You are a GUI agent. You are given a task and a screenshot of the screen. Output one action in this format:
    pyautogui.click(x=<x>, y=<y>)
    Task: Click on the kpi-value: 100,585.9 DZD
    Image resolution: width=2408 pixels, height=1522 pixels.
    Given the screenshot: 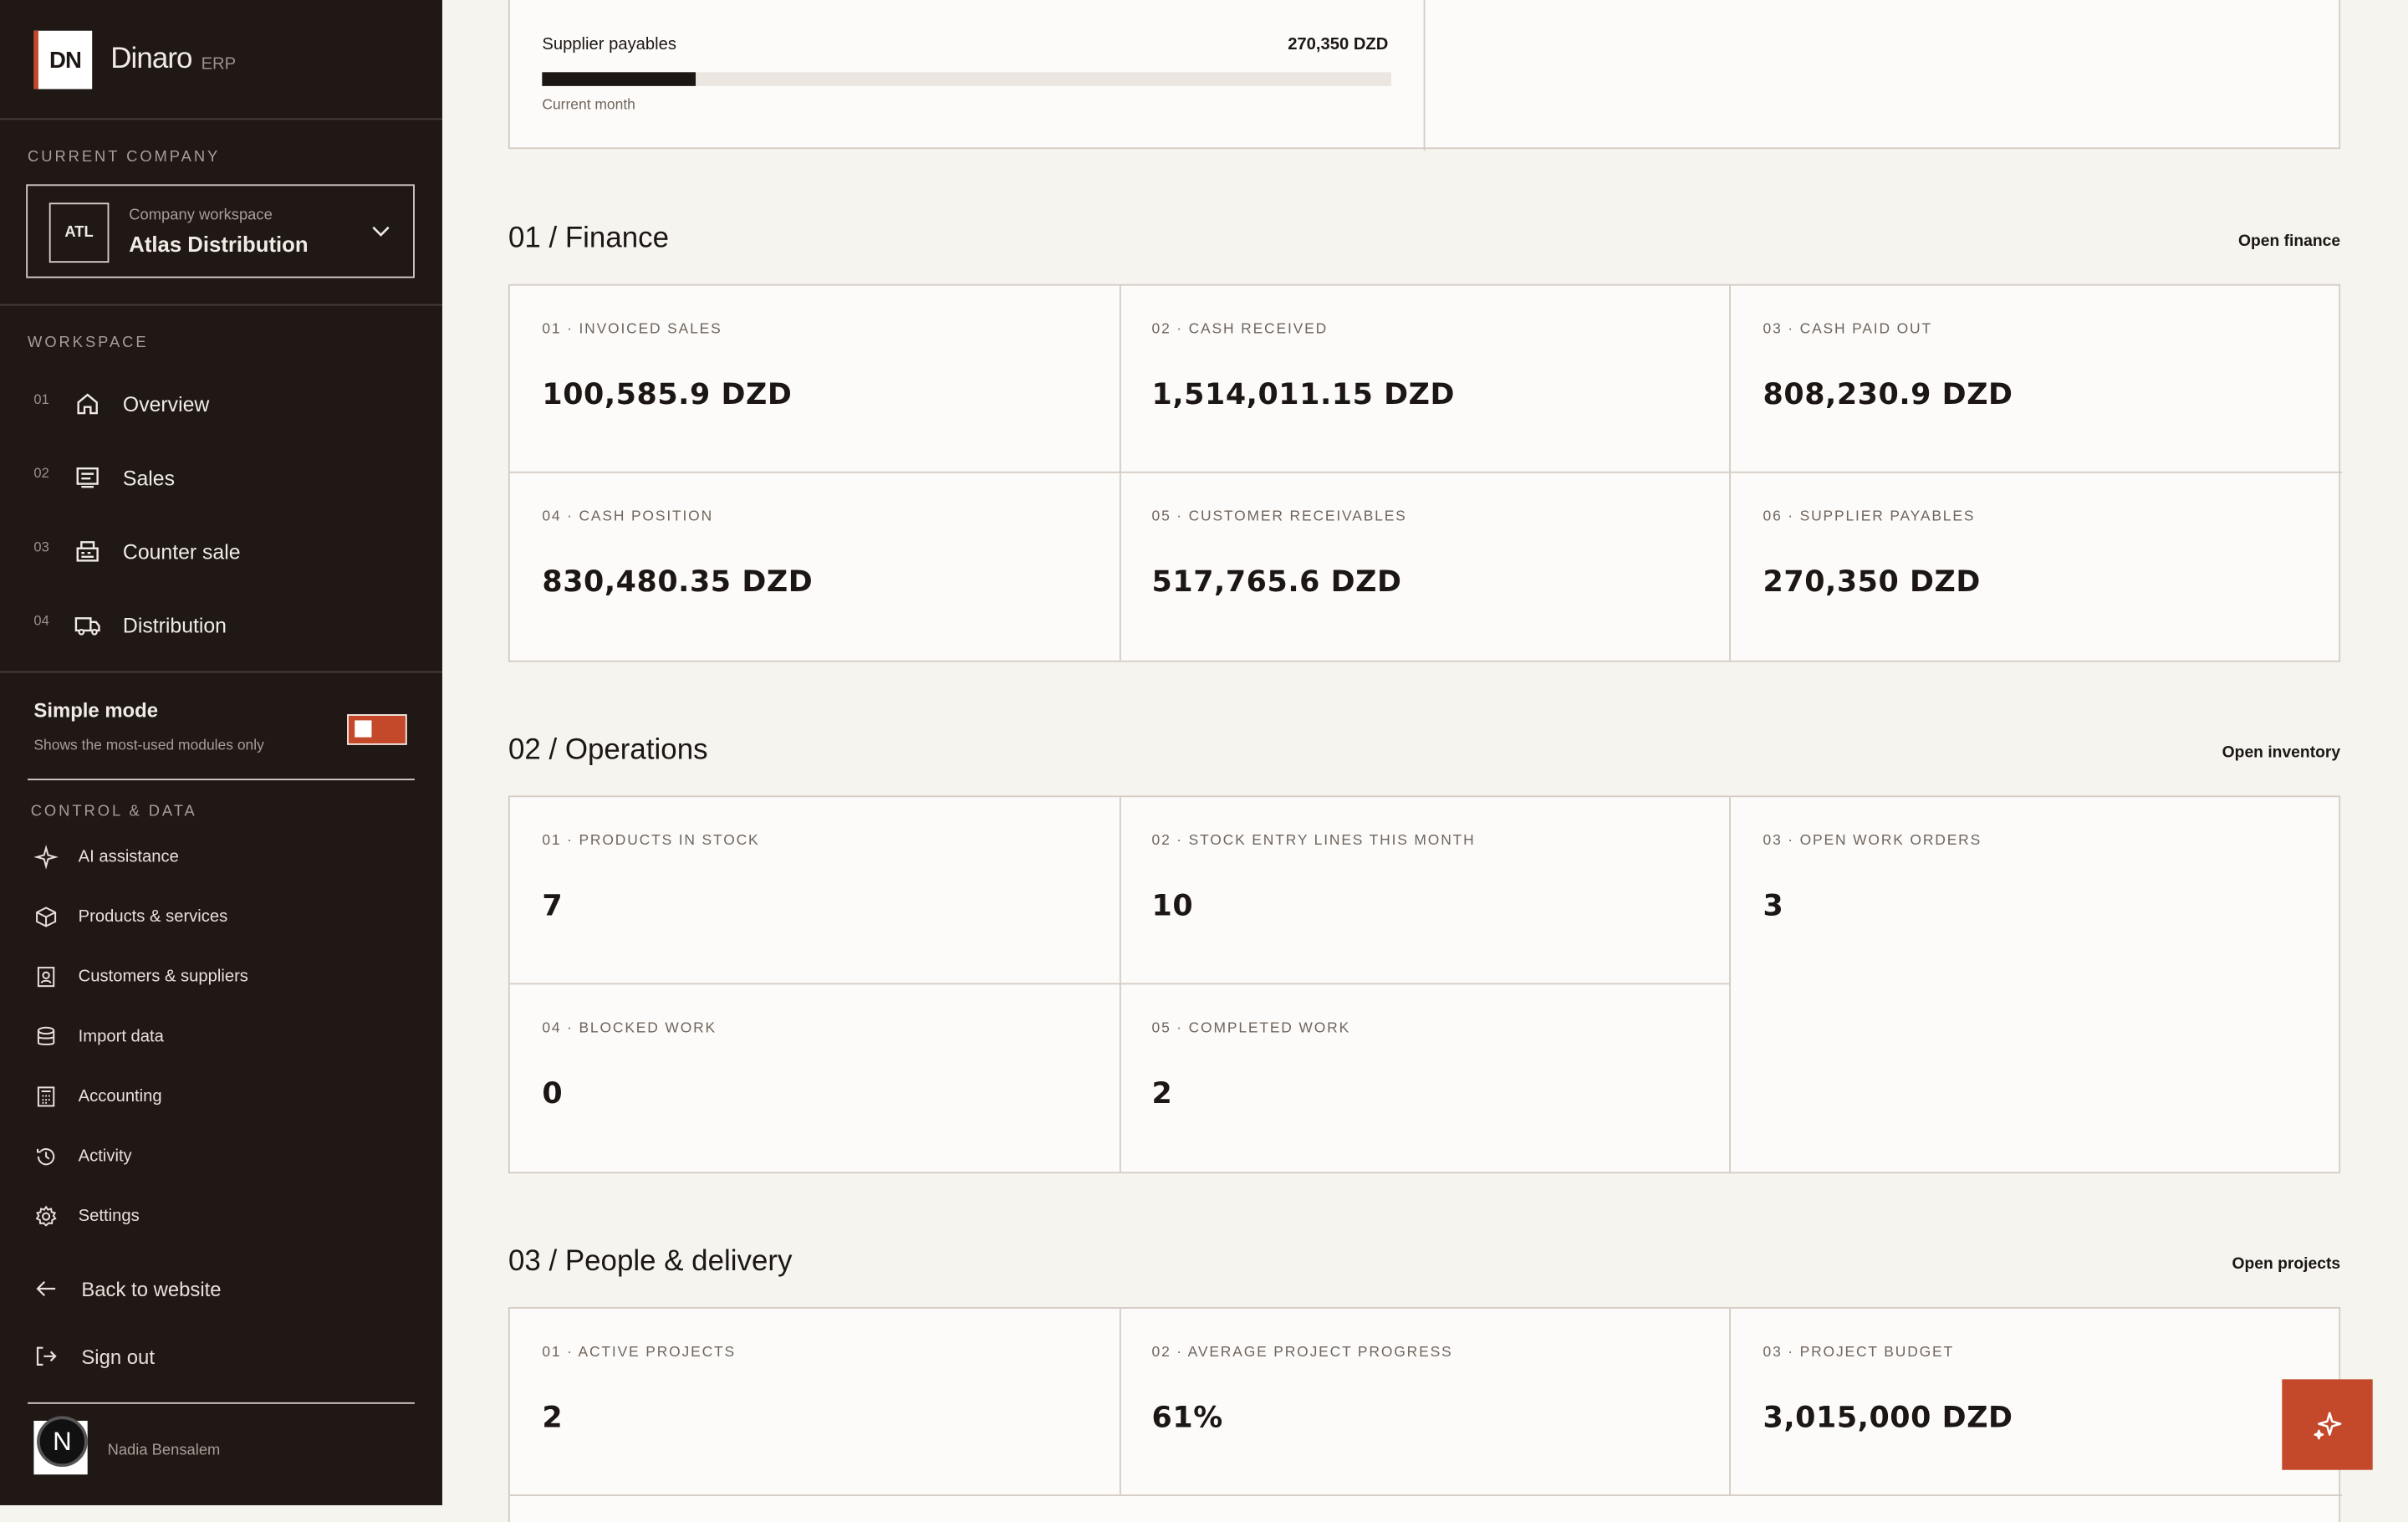 What is the action you would take?
    pyautogui.click(x=667, y=394)
    